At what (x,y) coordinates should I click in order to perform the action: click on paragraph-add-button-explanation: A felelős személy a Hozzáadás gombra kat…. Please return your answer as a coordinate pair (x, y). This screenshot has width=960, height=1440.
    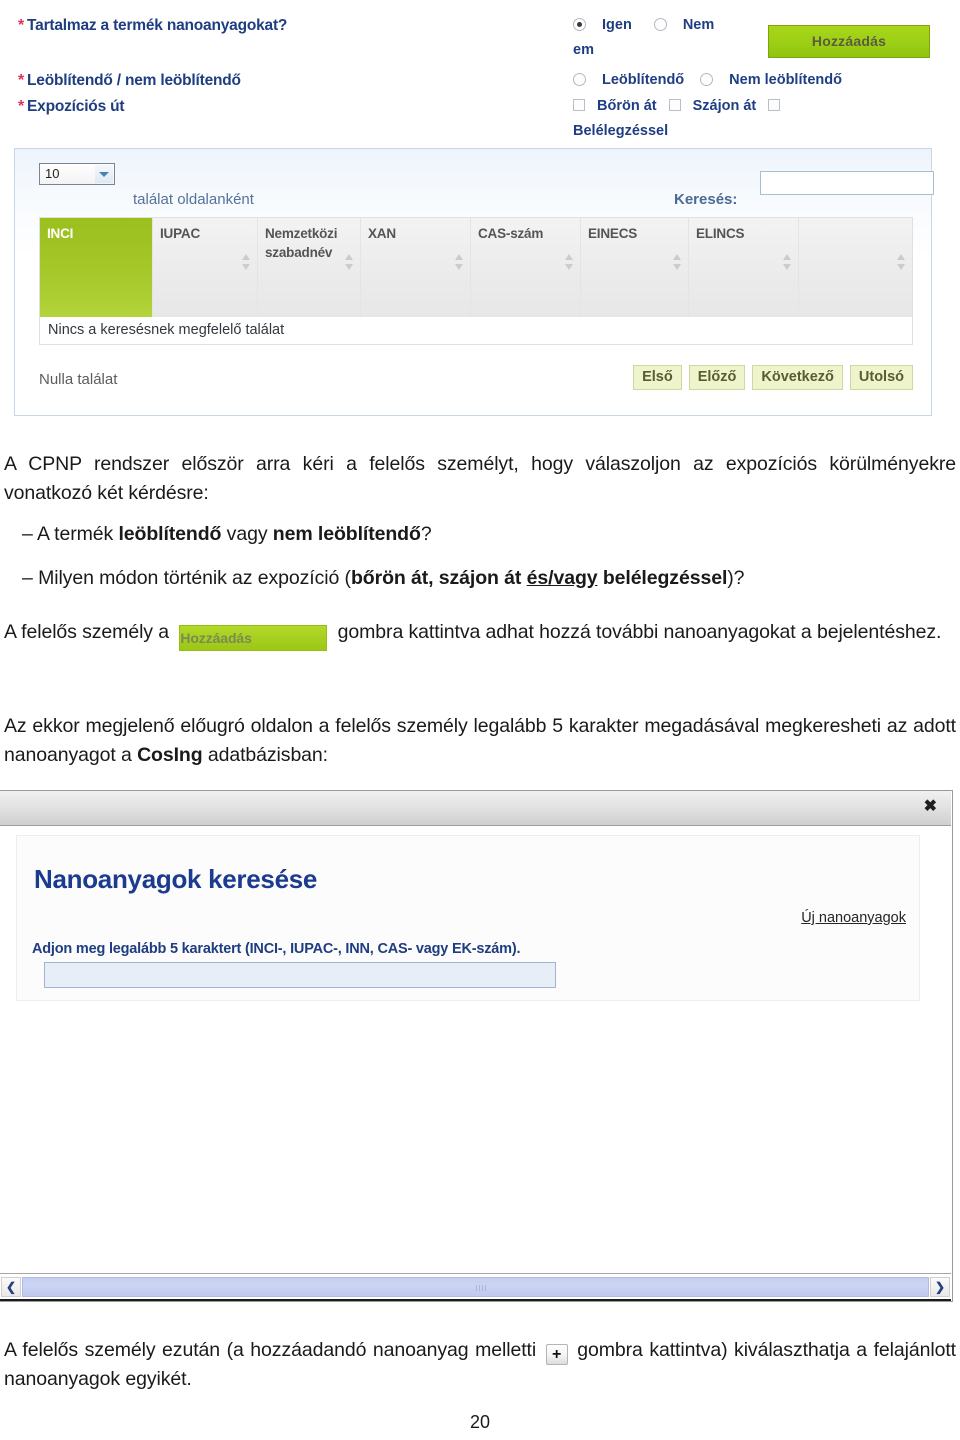
    Looking at the image, I should click on (480, 634).